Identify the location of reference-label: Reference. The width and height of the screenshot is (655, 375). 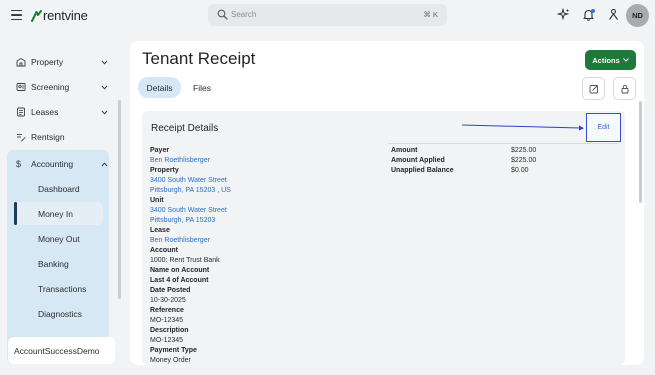
(167, 310).